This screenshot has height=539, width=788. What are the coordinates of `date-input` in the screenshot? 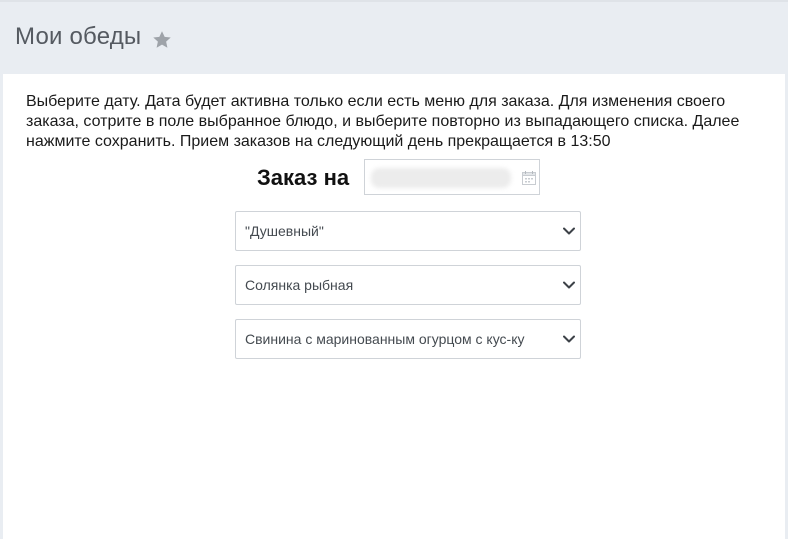 It's located at (452, 177).